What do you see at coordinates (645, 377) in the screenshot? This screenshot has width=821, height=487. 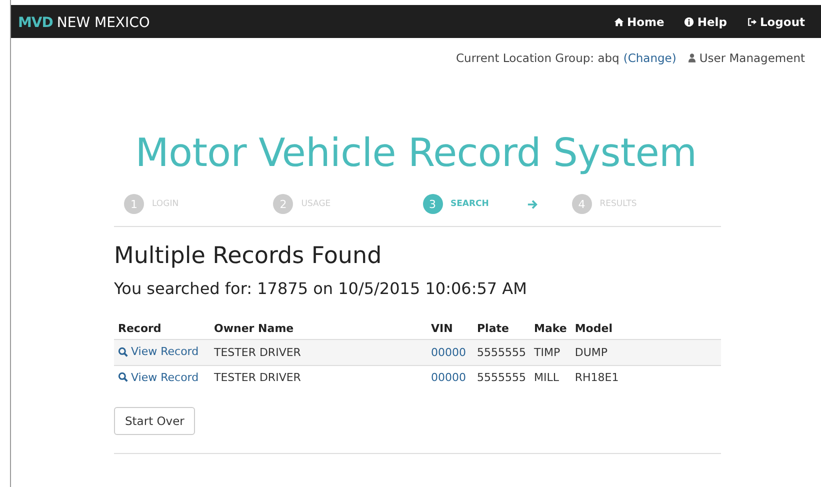 I see `table-cell: RH18E1` at bounding box center [645, 377].